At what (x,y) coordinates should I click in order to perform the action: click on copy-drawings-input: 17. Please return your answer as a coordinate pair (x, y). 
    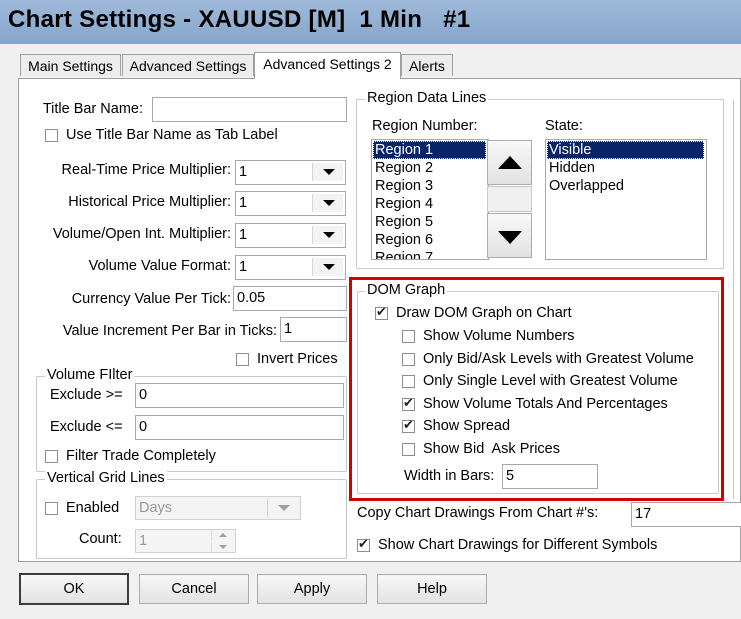
    Looking at the image, I should click on (686, 514).